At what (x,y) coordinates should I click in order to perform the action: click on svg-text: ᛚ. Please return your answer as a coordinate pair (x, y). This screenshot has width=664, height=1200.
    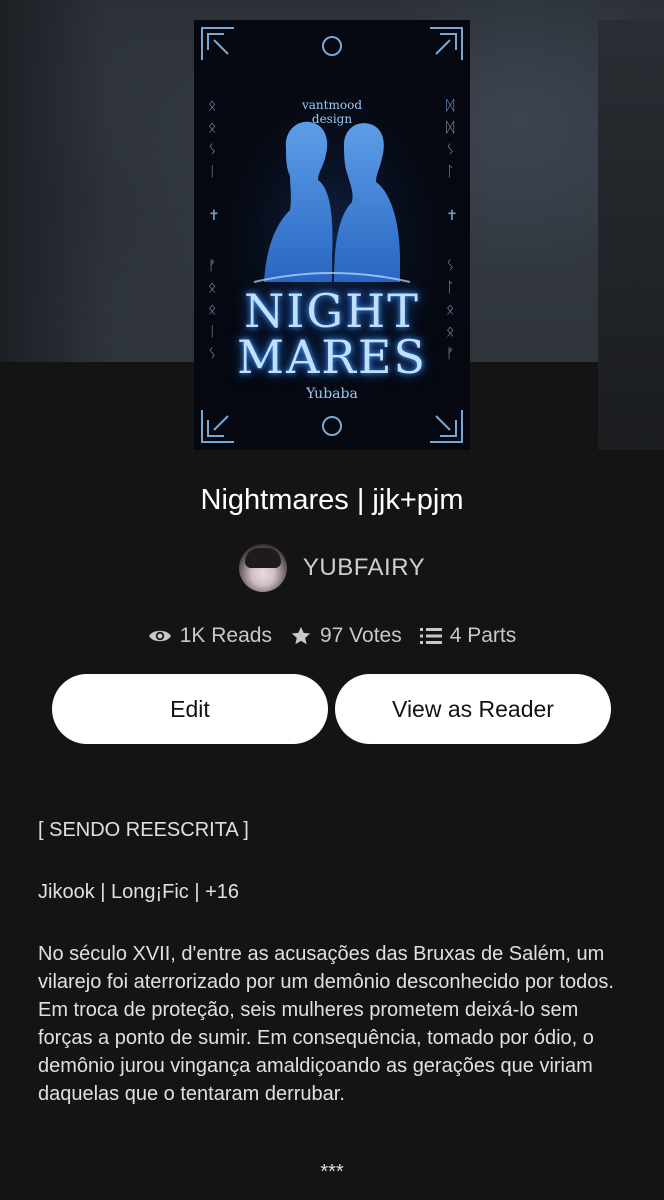
    Looking at the image, I should click on (450, 172).